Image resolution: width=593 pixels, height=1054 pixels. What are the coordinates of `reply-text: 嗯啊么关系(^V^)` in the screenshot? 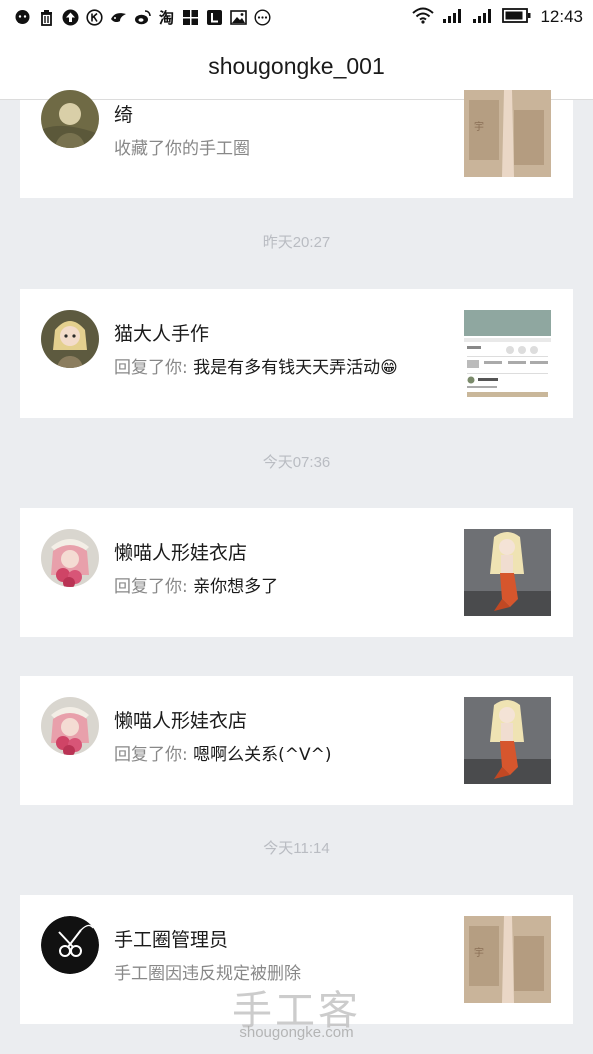 It's located at (262, 755).